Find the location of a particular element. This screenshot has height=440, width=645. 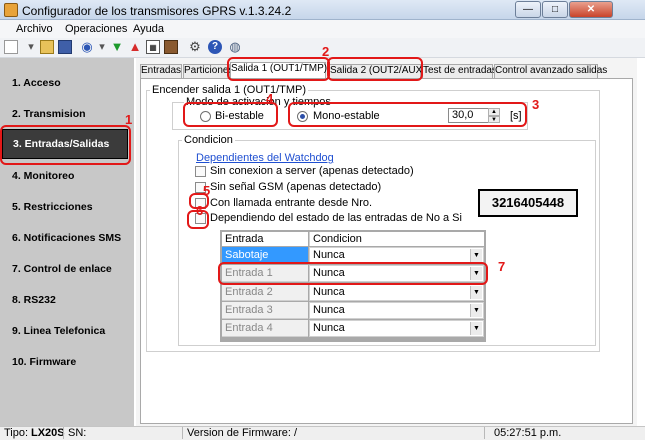

outer-group-title: Encender salida 1 (OUT1/TMP) is located at coordinates (229, 90).